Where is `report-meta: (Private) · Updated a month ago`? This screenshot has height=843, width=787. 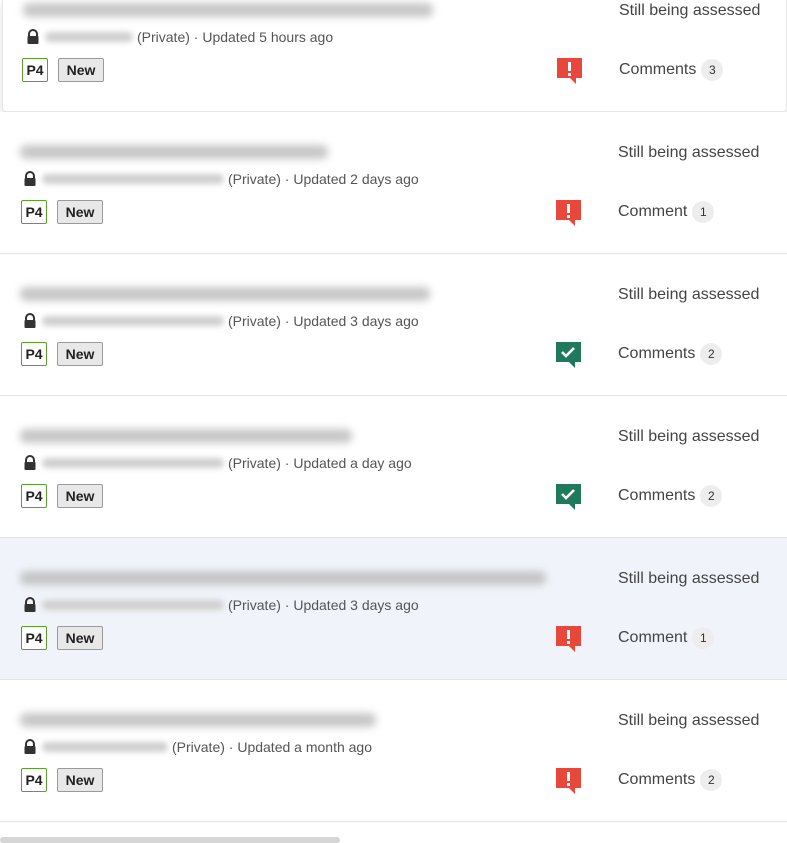 report-meta: (Private) · Updated a month ago is located at coordinates (197, 747).